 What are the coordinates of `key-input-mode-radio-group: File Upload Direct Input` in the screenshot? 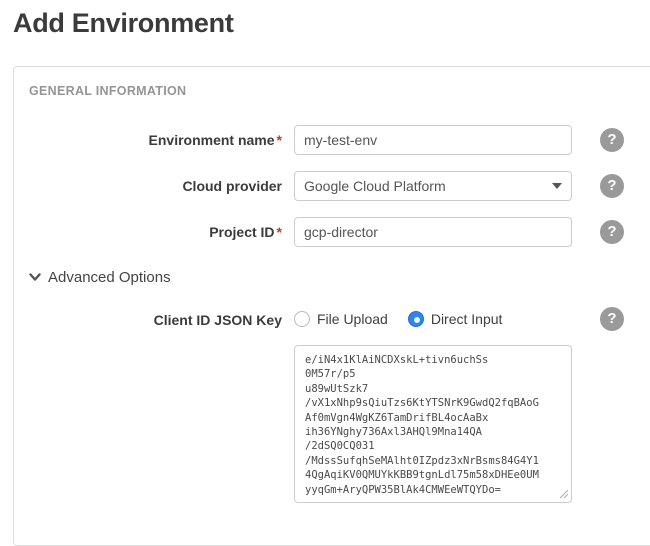 It's located at (433, 316).